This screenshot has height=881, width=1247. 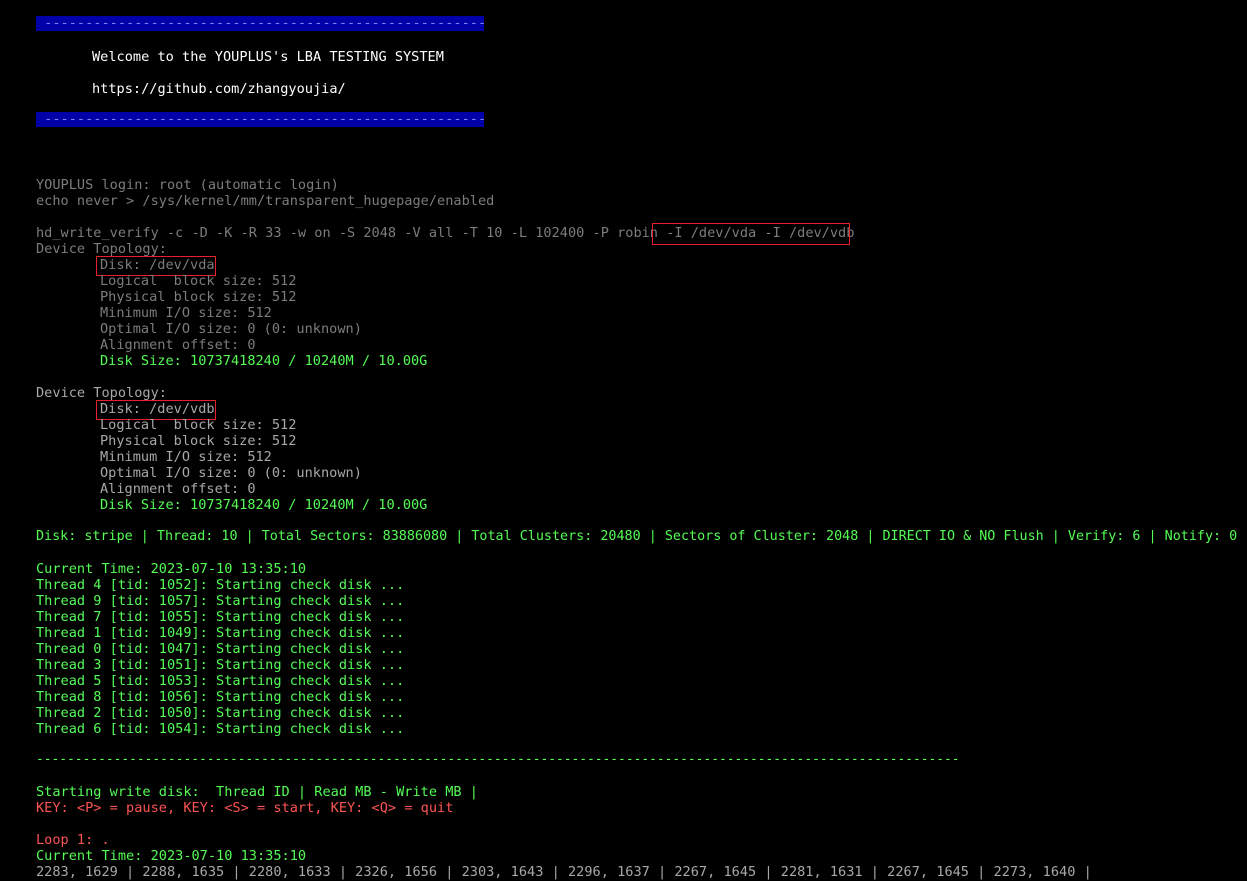 I want to click on topology-header-vdb: Device Topology:, so click(x=101, y=393).